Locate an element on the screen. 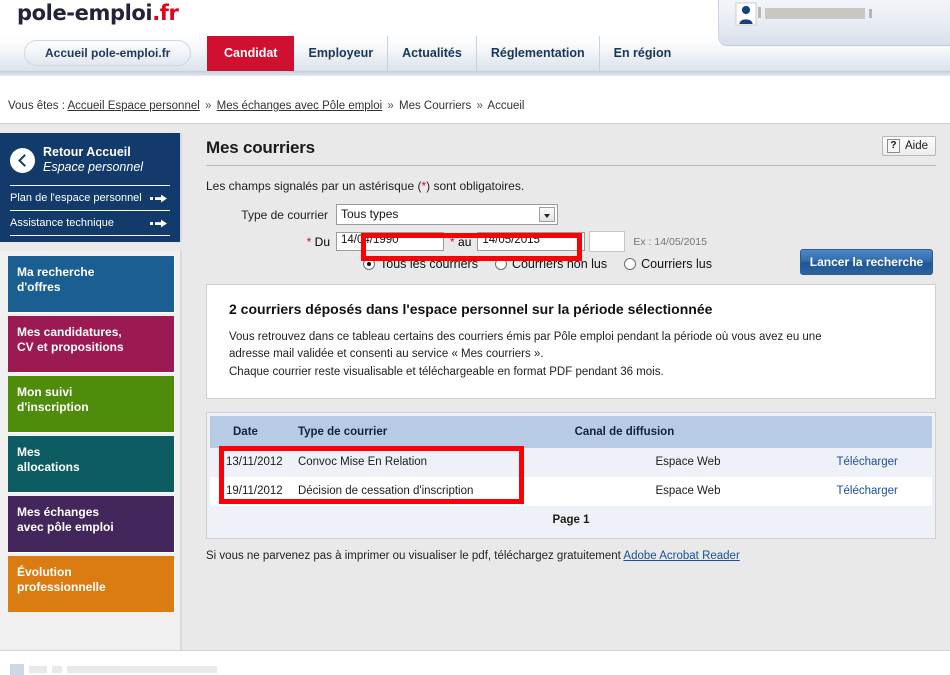 The height and width of the screenshot is (675, 950). sidebar-item-mon-suivi-inscription: Mon suivi d'inscription is located at coordinates (91, 404).